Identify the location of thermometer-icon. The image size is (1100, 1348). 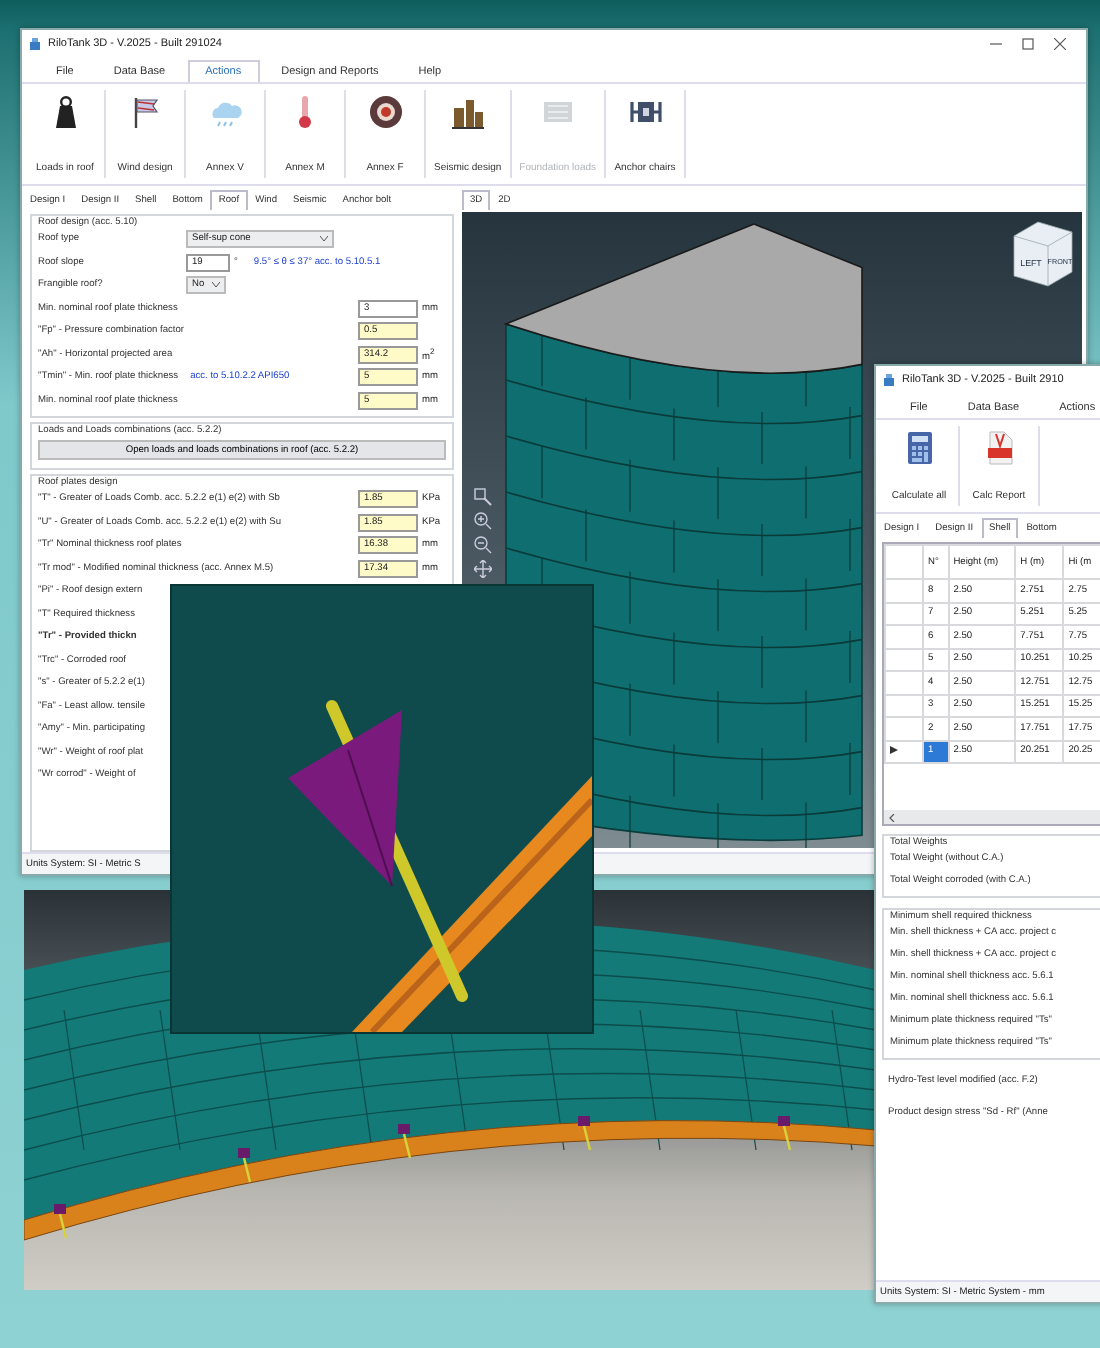
(305, 112).